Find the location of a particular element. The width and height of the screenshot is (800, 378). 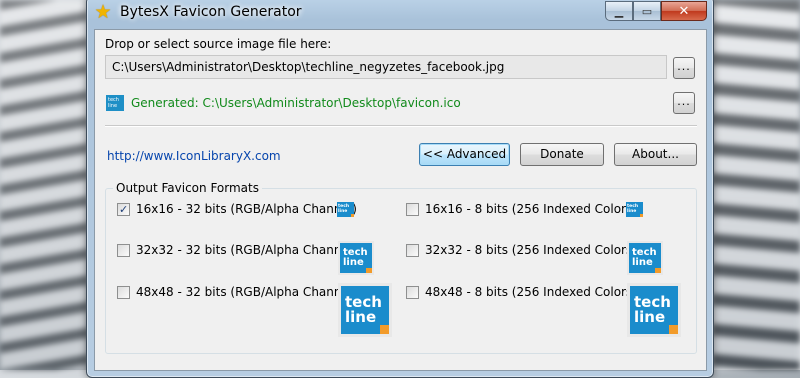

close-icon: ✕ is located at coordinates (684, 11).